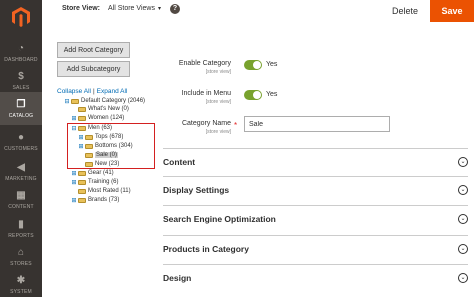 The height and width of the screenshot is (297, 474). What do you see at coordinates (317, 124) in the screenshot?
I see `category-name-input` at bounding box center [317, 124].